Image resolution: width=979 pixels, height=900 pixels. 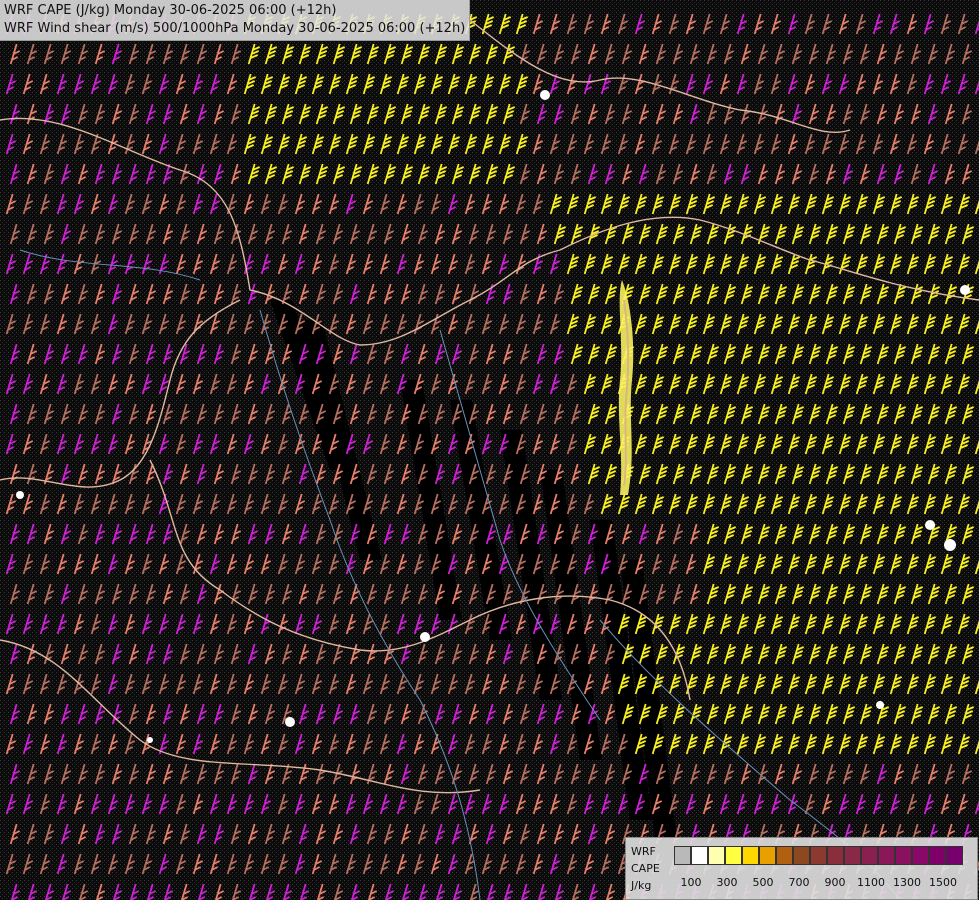 What do you see at coordinates (907, 882) in the screenshot?
I see `legend-tick-label: 1300` at bounding box center [907, 882].